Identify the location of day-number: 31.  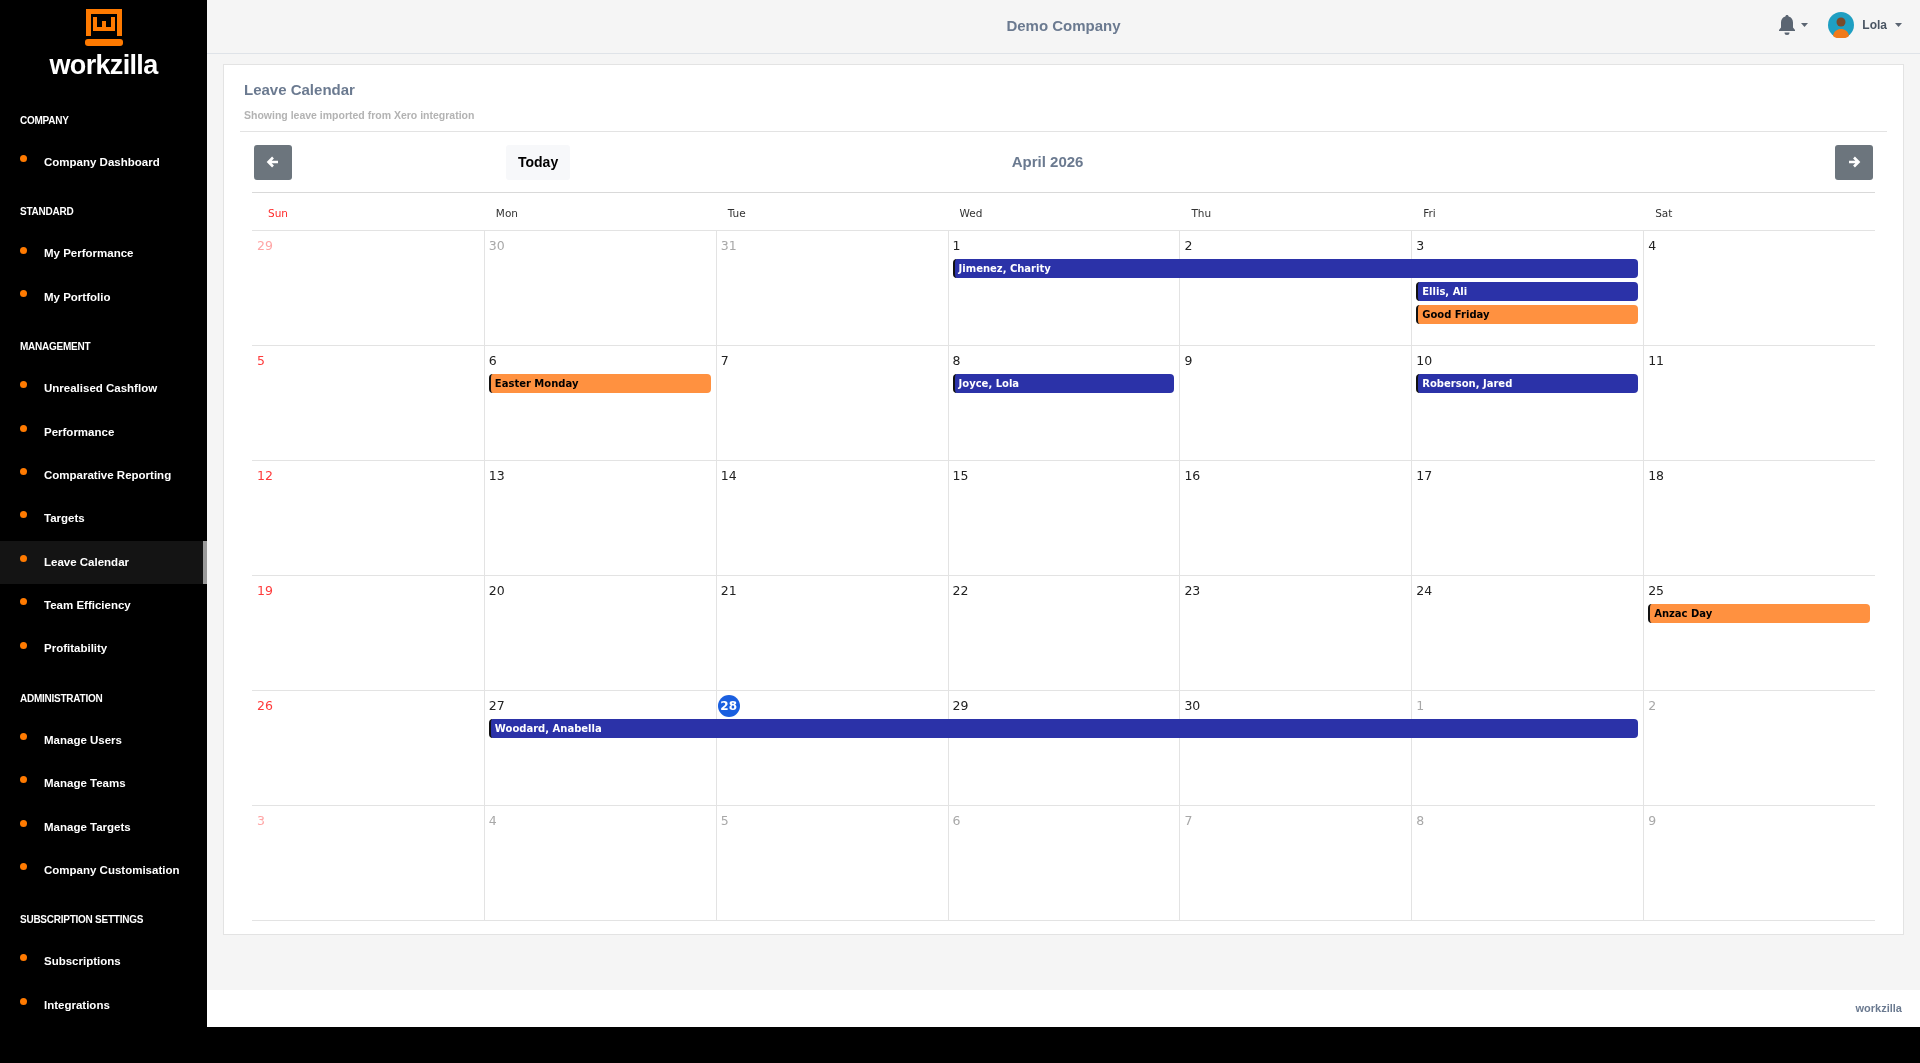
(728, 245).